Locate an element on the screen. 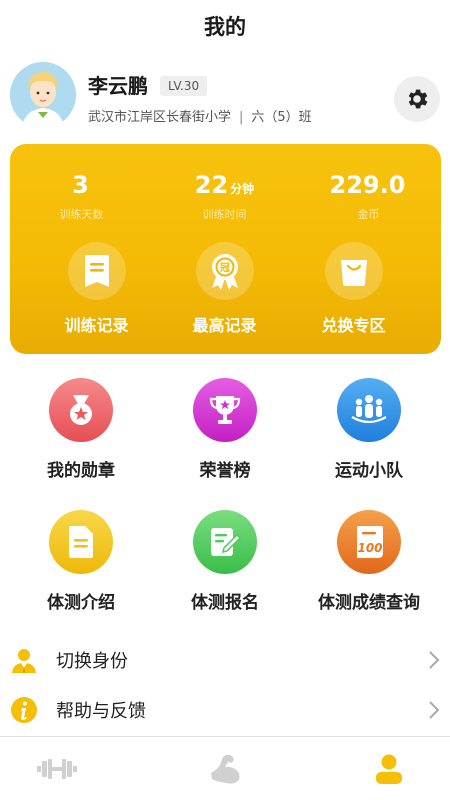 The height and width of the screenshot is (800, 450). icon-circle: 100 is located at coordinates (369, 542).